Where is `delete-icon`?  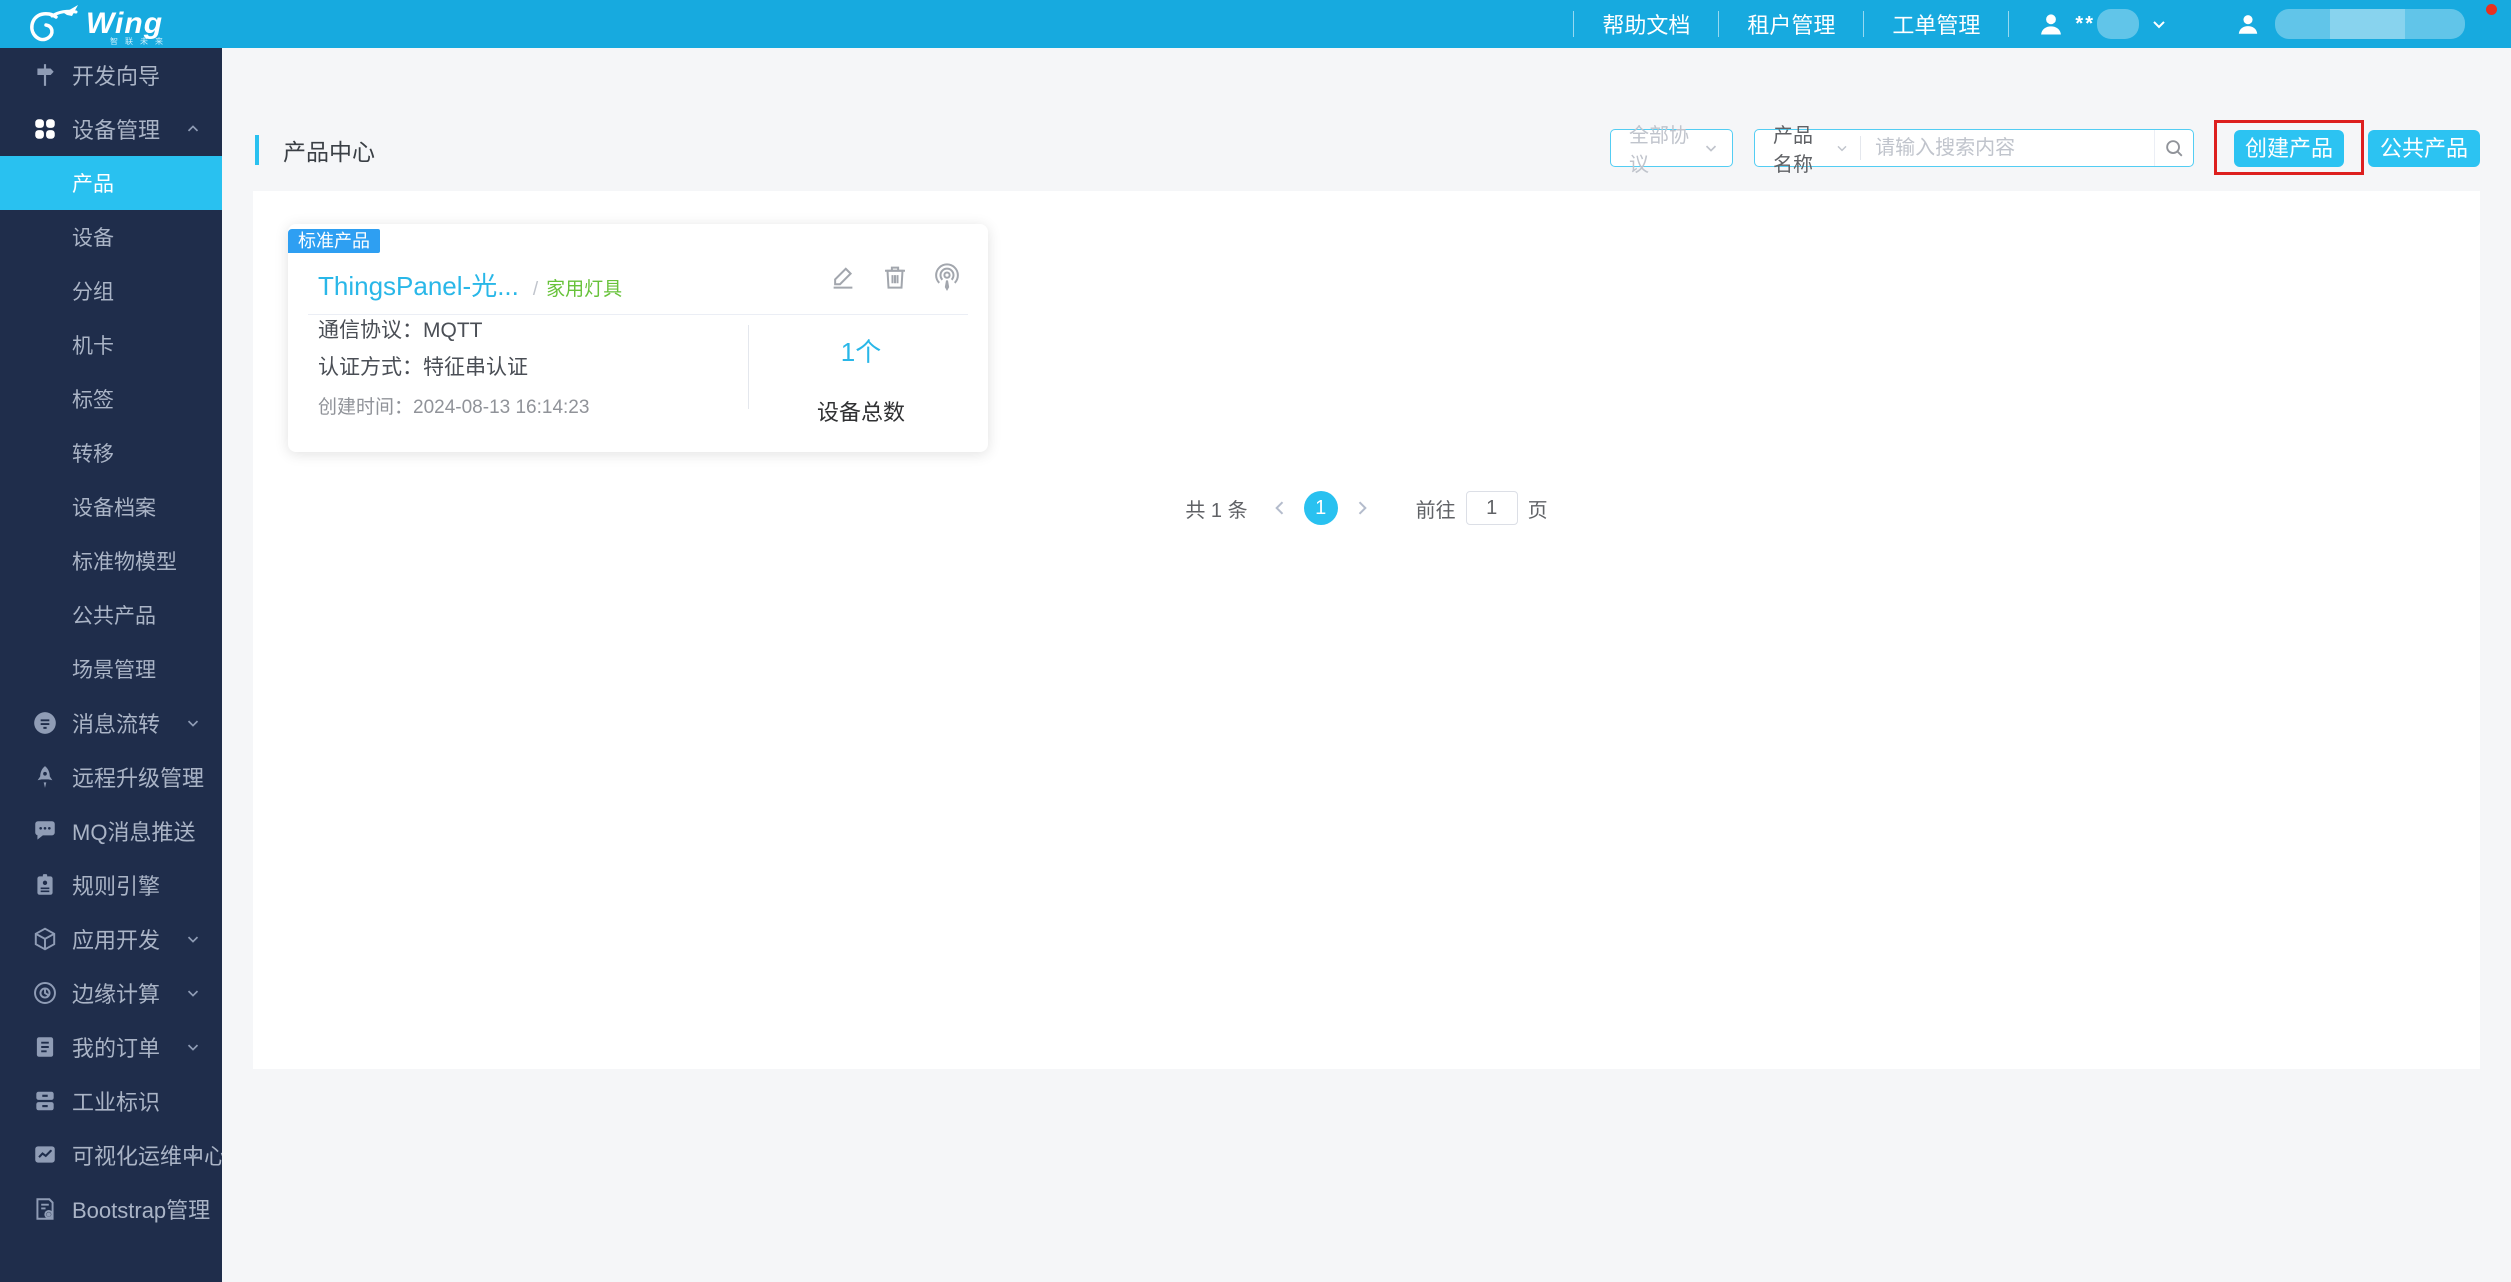
delete-icon is located at coordinates (895, 277).